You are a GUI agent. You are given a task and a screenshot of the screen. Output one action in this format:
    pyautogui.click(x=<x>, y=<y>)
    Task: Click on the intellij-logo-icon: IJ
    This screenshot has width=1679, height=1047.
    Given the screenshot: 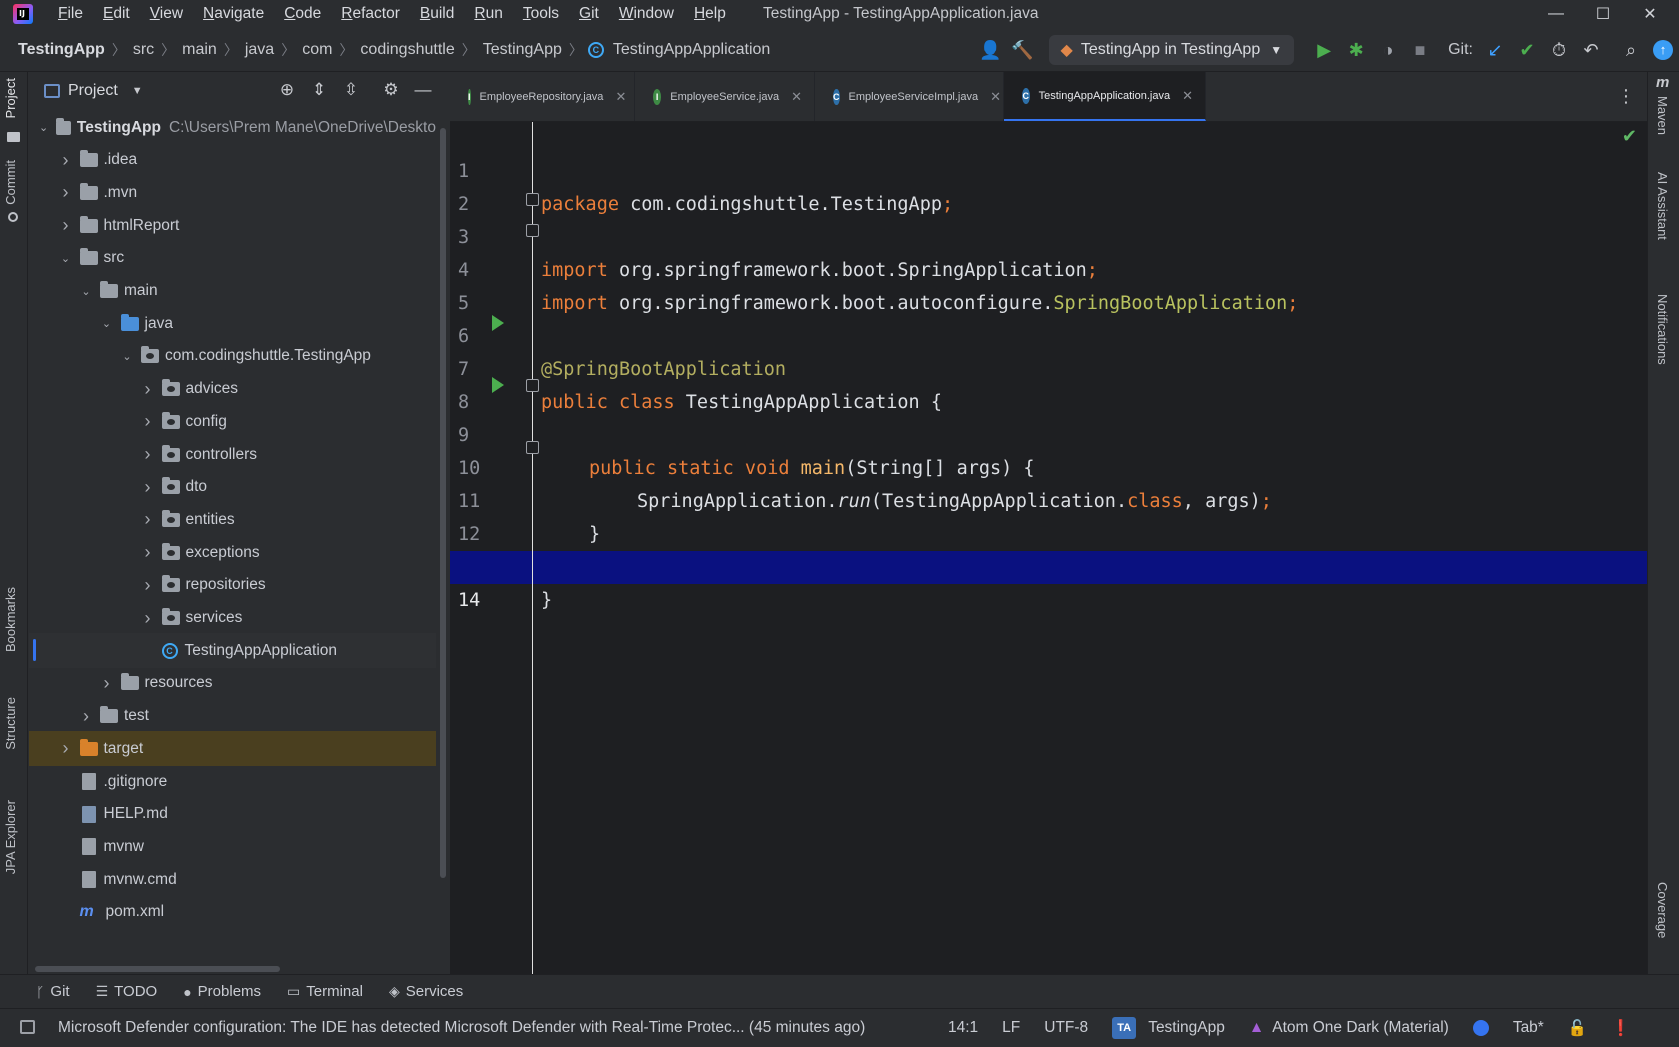 What is the action you would take?
    pyautogui.click(x=23, y=14)
    